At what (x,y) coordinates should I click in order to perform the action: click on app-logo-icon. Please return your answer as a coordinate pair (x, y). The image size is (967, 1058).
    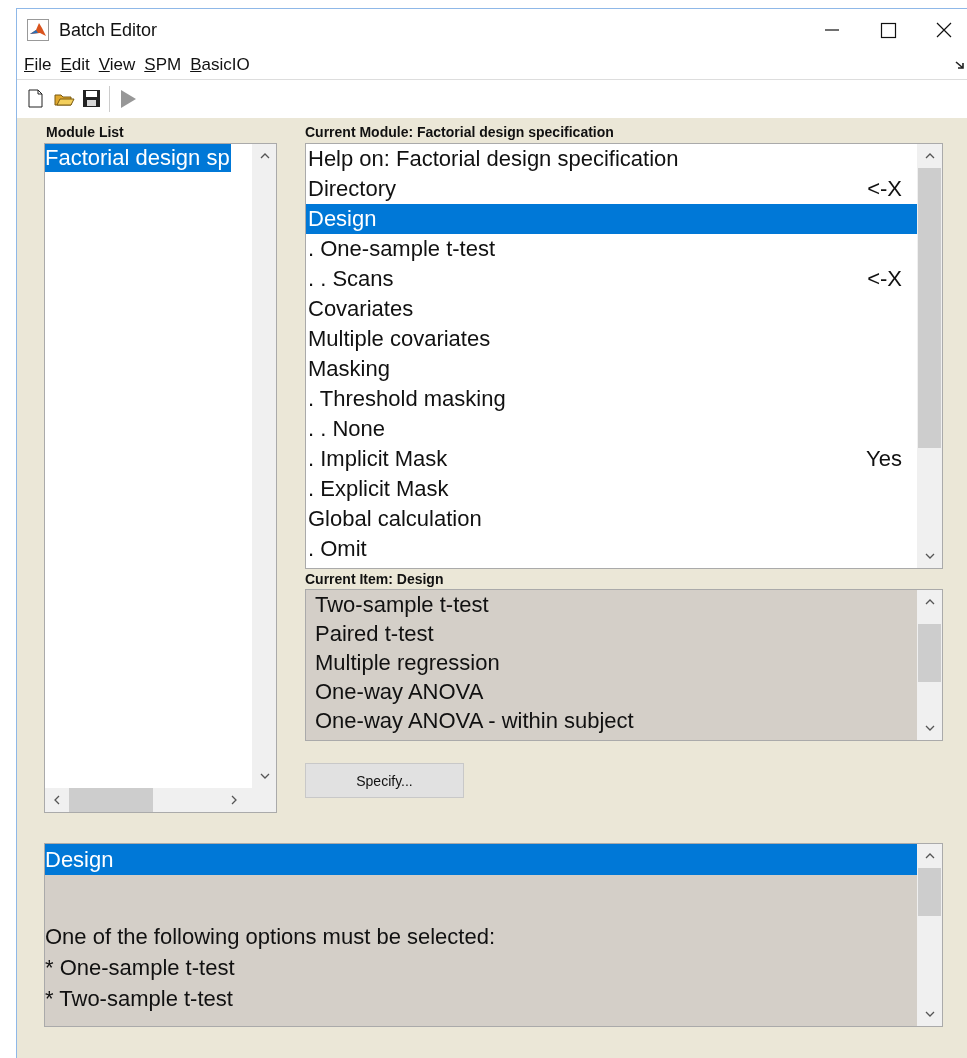
    Looking at the image, I should click on (38, 30).